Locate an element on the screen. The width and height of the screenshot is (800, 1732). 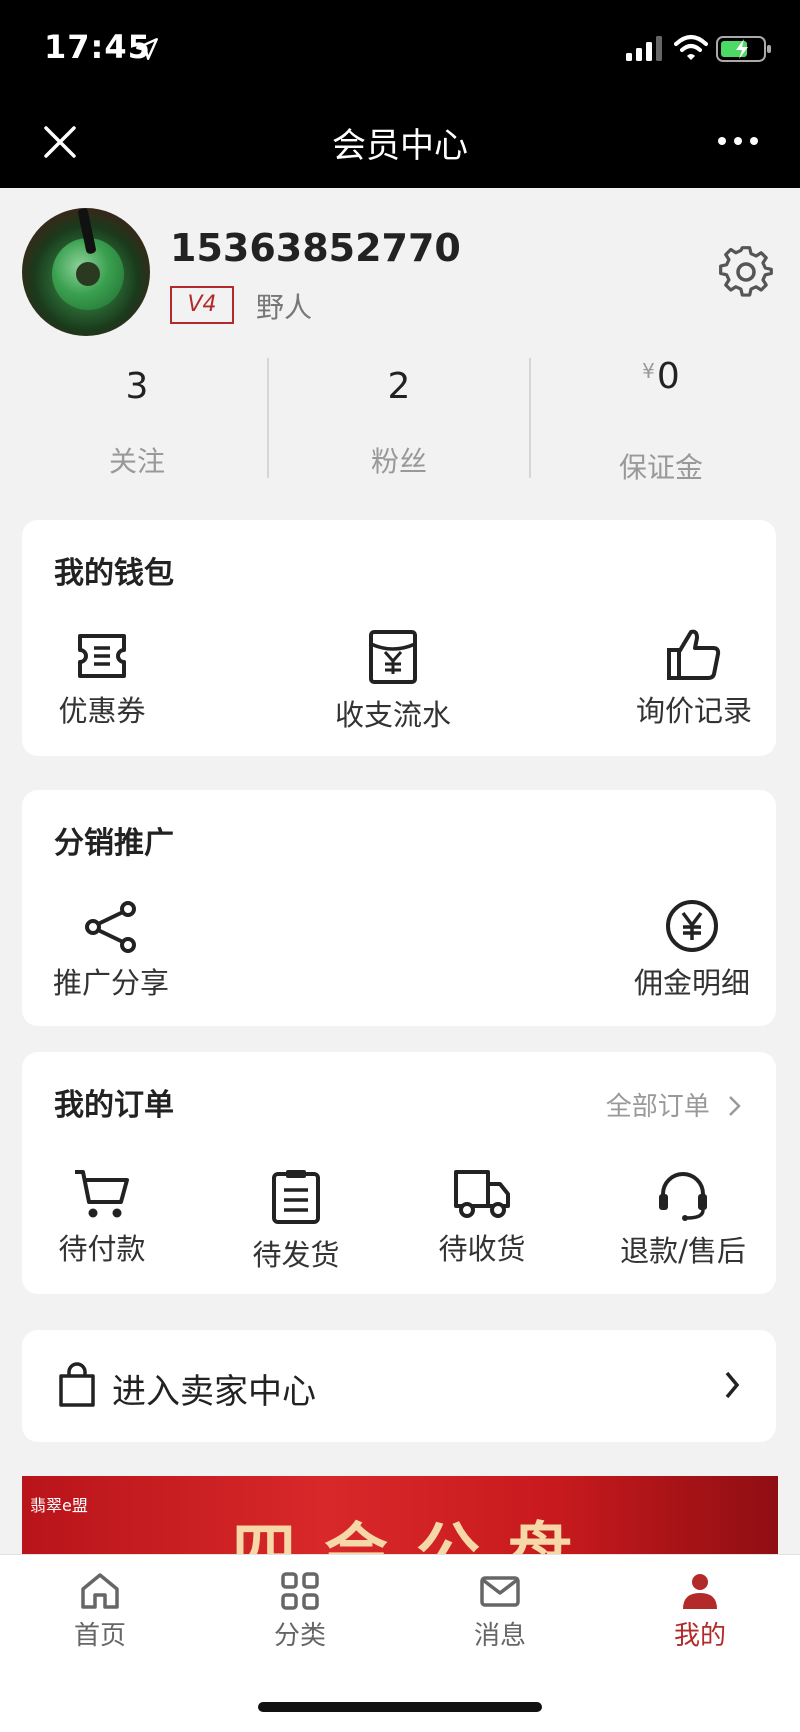
order-item-pending-payment: 待付款 is located at coordinates (102, 1218).